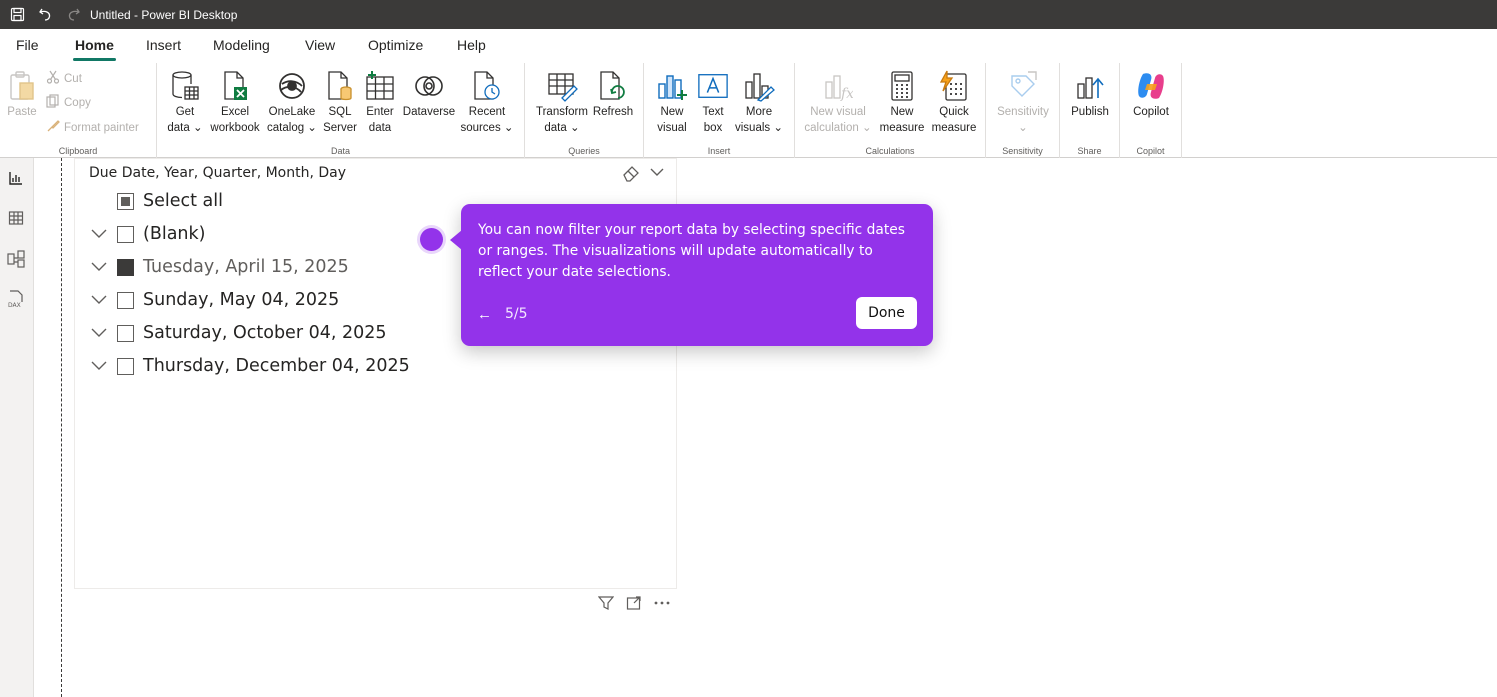 The image size is (1497, 697). Describe the element at coordinates (719, 151) in the screenshot. I see `insert-group-label: Insert` at that location.